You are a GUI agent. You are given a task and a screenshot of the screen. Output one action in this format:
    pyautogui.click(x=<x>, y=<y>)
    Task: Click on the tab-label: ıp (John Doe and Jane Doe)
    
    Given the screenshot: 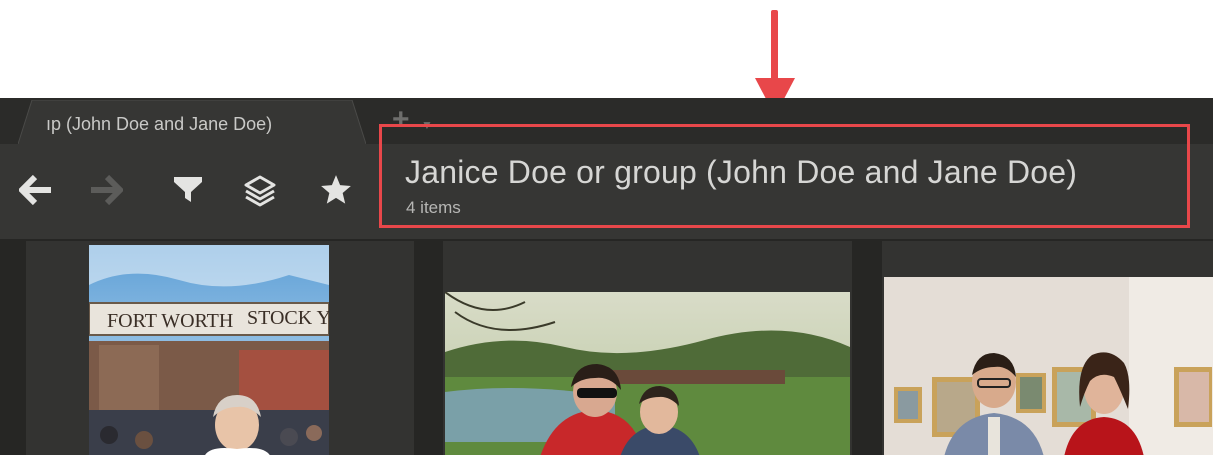 What is the action you would take?
    pyautogui.click(x=159, y=124)
    